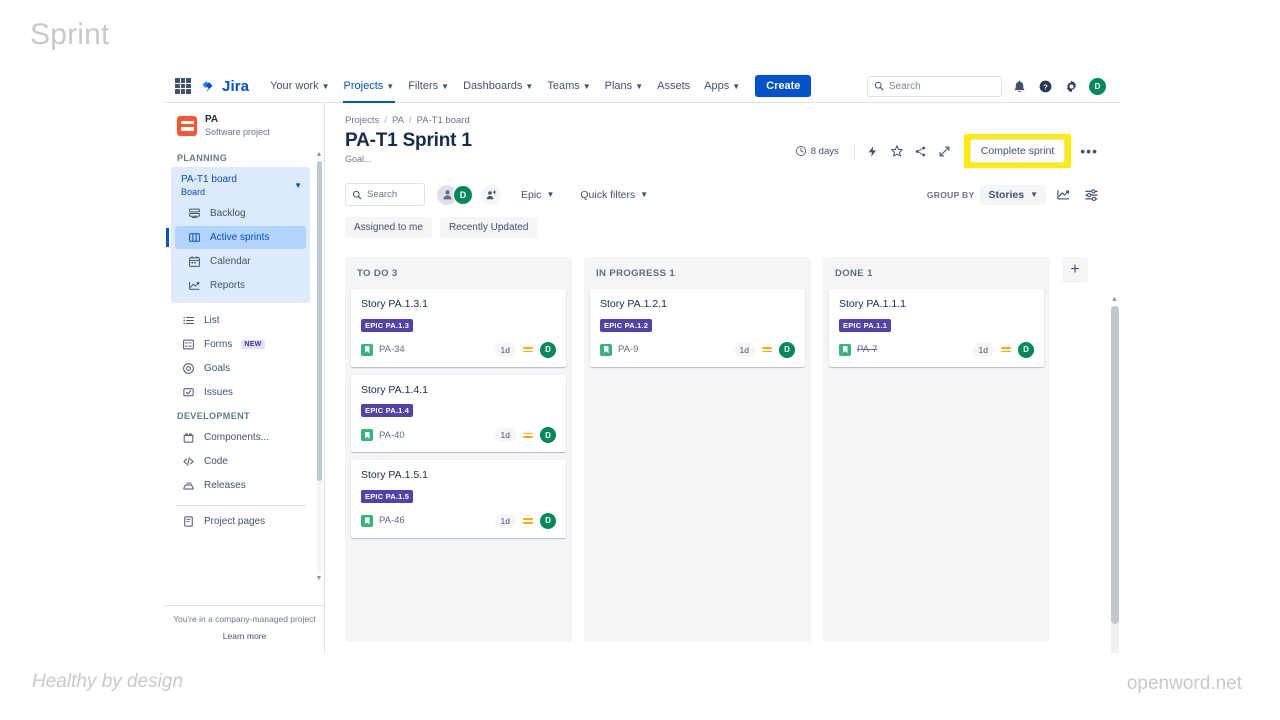 This screenshot has width=1280, height=720. What do you see at coordinates (867, 349) in the screenshot?
I see `card-key: PA-7` at bounding box center [867, 349].